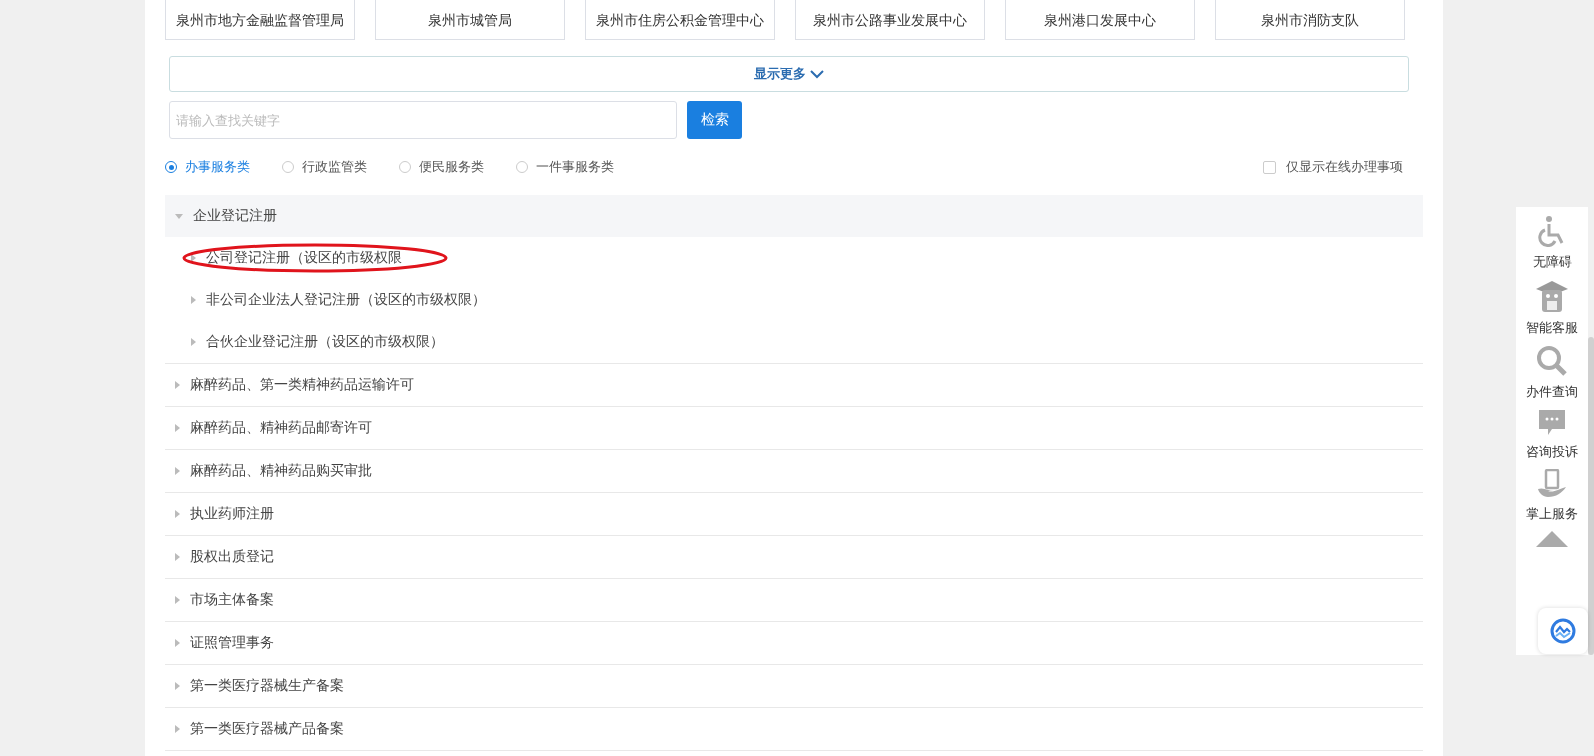  Describe the element at coordinates (714, 120) in the screenshot. I see `search-button: 检索` at that location.